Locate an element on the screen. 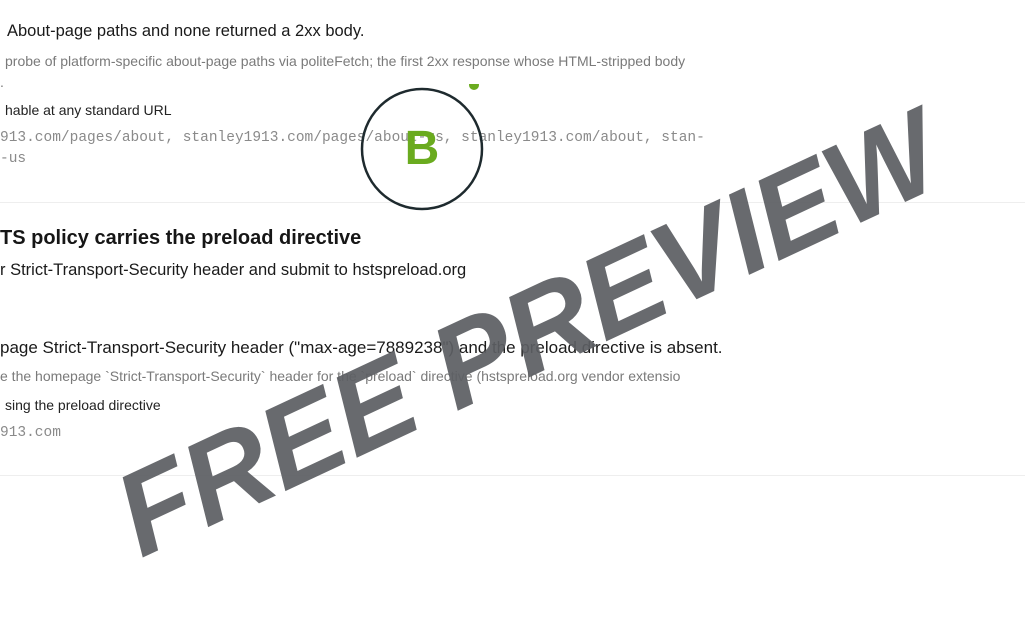 Image resolution: width=1025 pixels, height=625 pixels. finding-title: TS policy carries the preload directive is located at coordinates (181, 238).